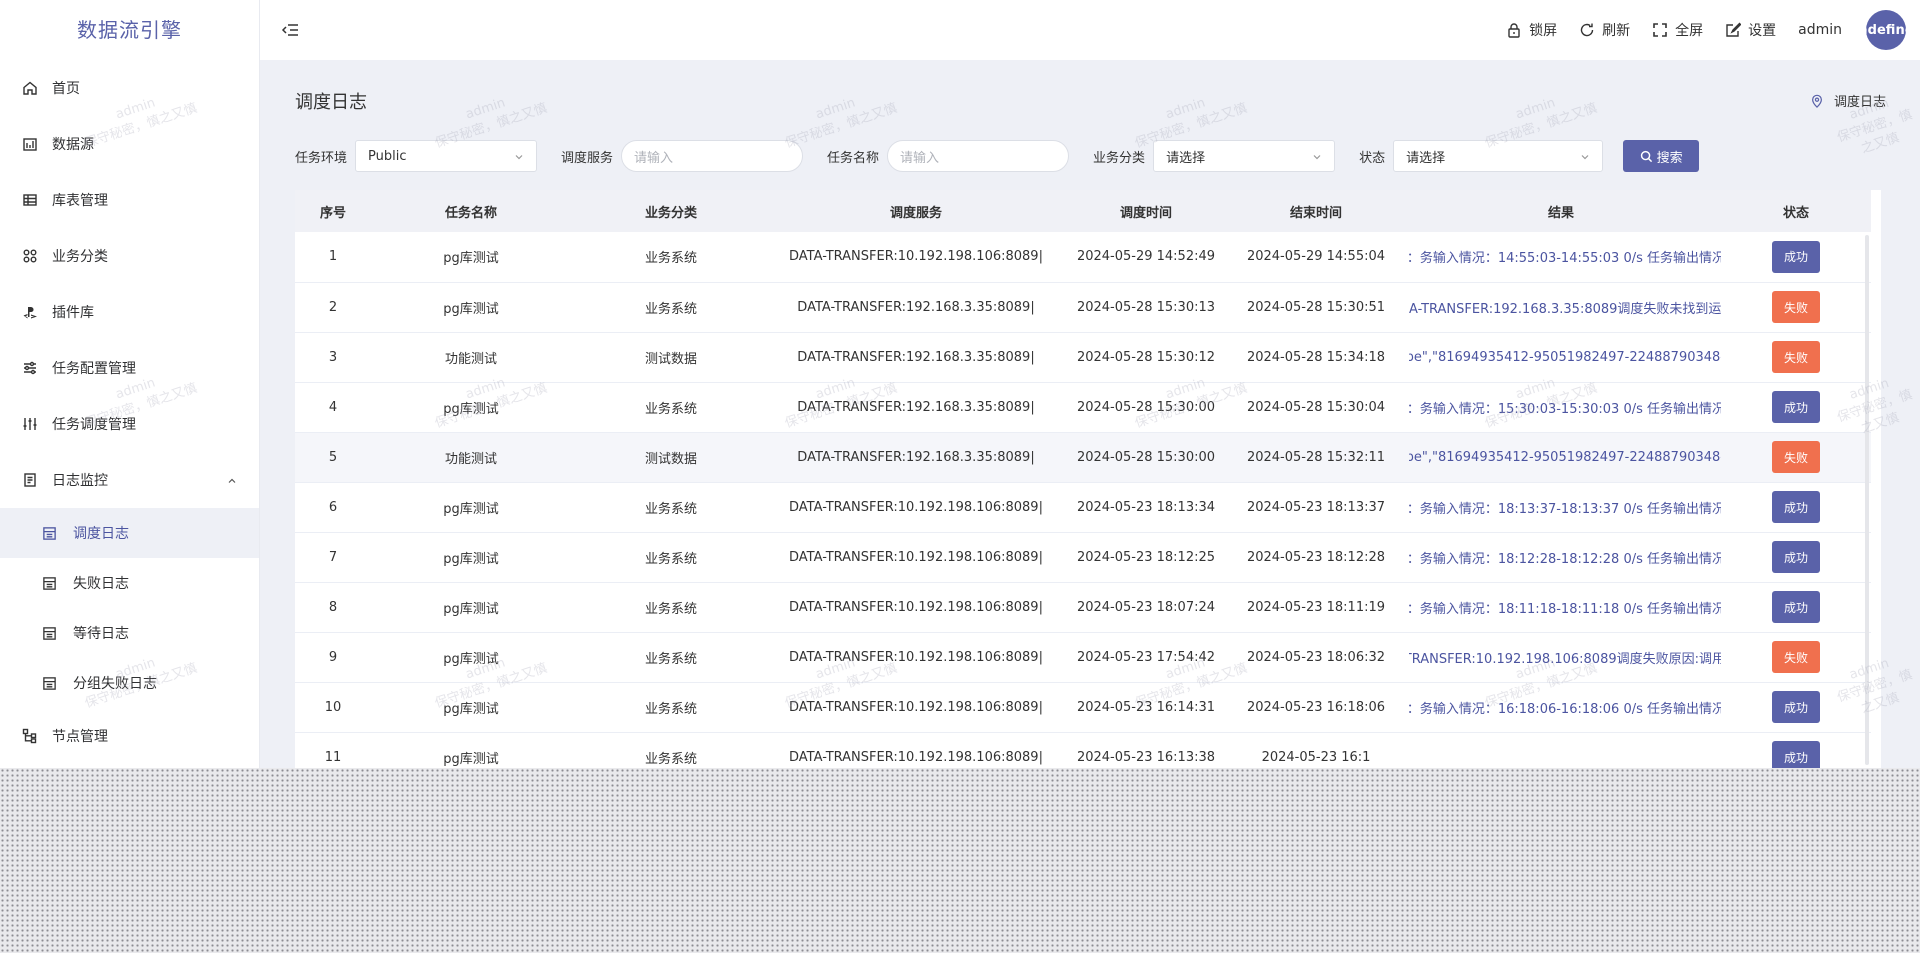 The image size is (1920, 953). Describe the element at coordinates (30, 736) in the screenshot. I see `node-icon` at that location.